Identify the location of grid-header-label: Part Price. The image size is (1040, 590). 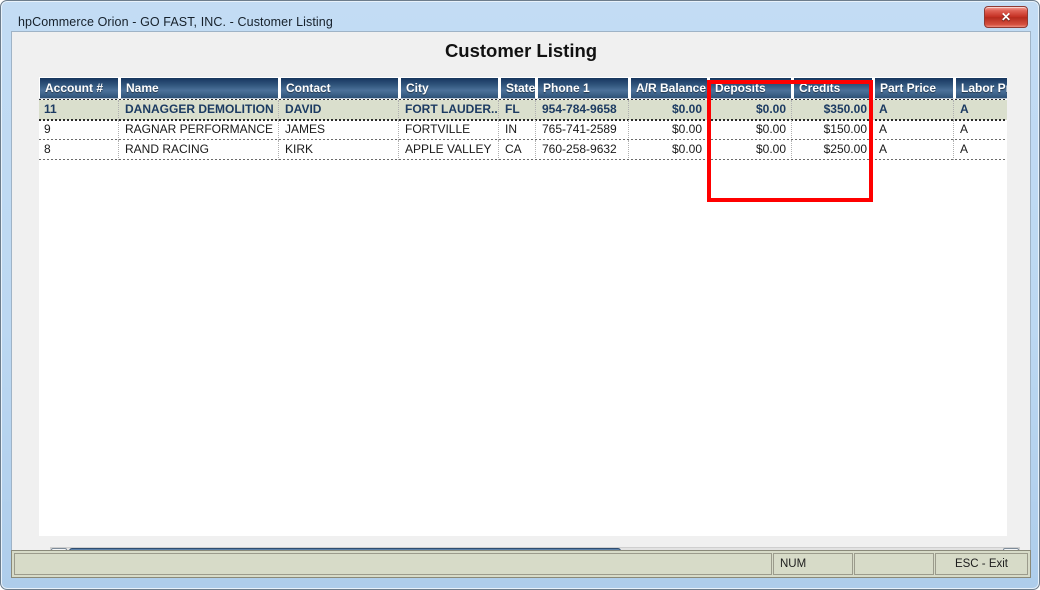
(908, 88).